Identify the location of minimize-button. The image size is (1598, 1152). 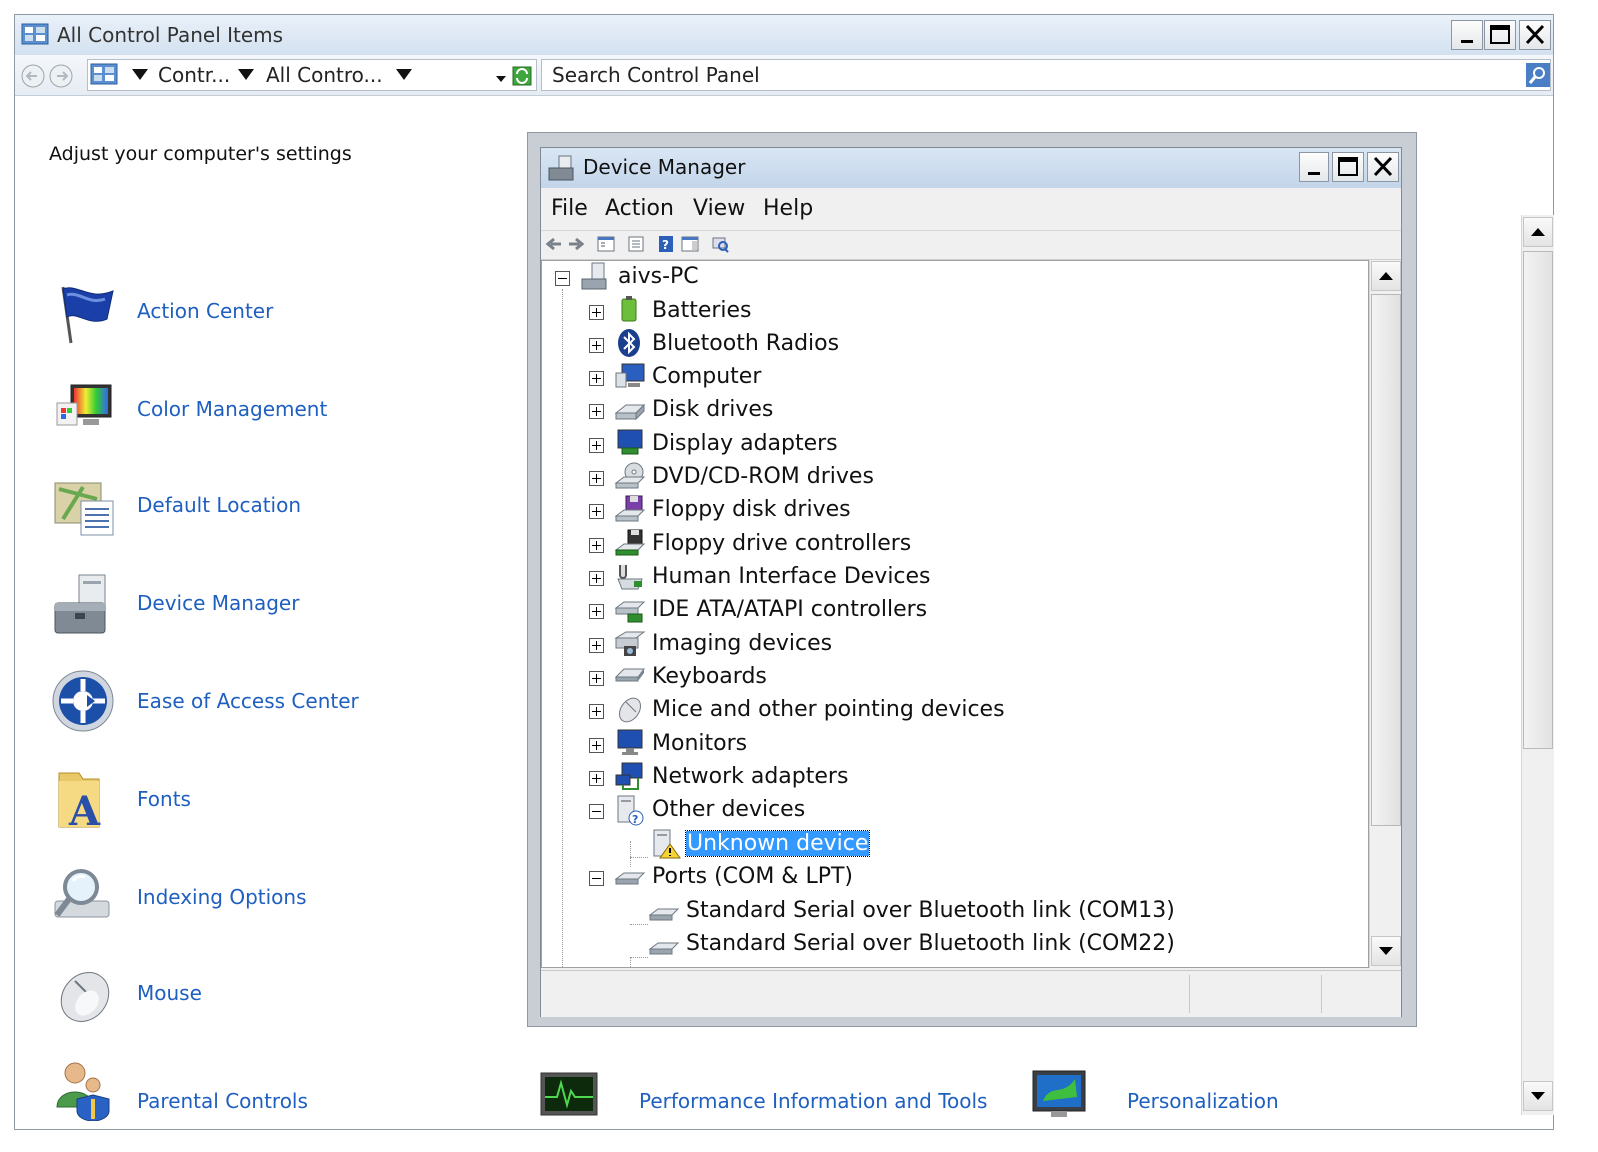
(1467, 35).